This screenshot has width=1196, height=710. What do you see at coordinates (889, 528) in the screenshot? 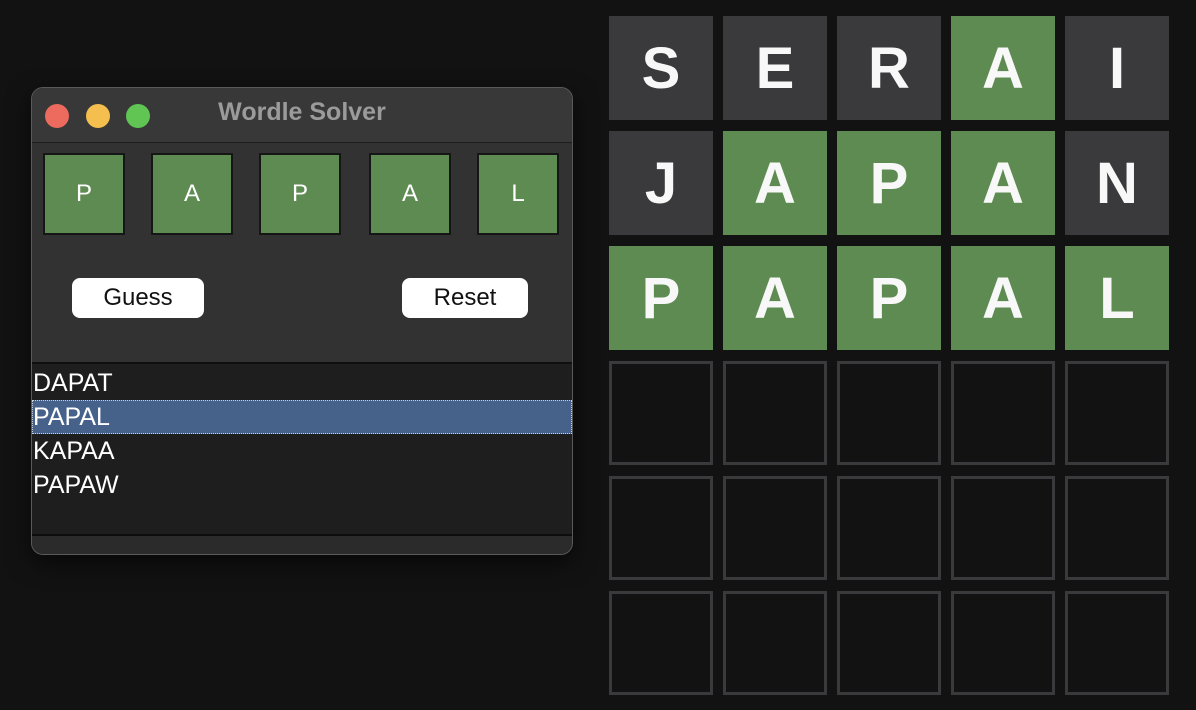
I see `board-tile-r5-c3` at bounding box center [889, 528].